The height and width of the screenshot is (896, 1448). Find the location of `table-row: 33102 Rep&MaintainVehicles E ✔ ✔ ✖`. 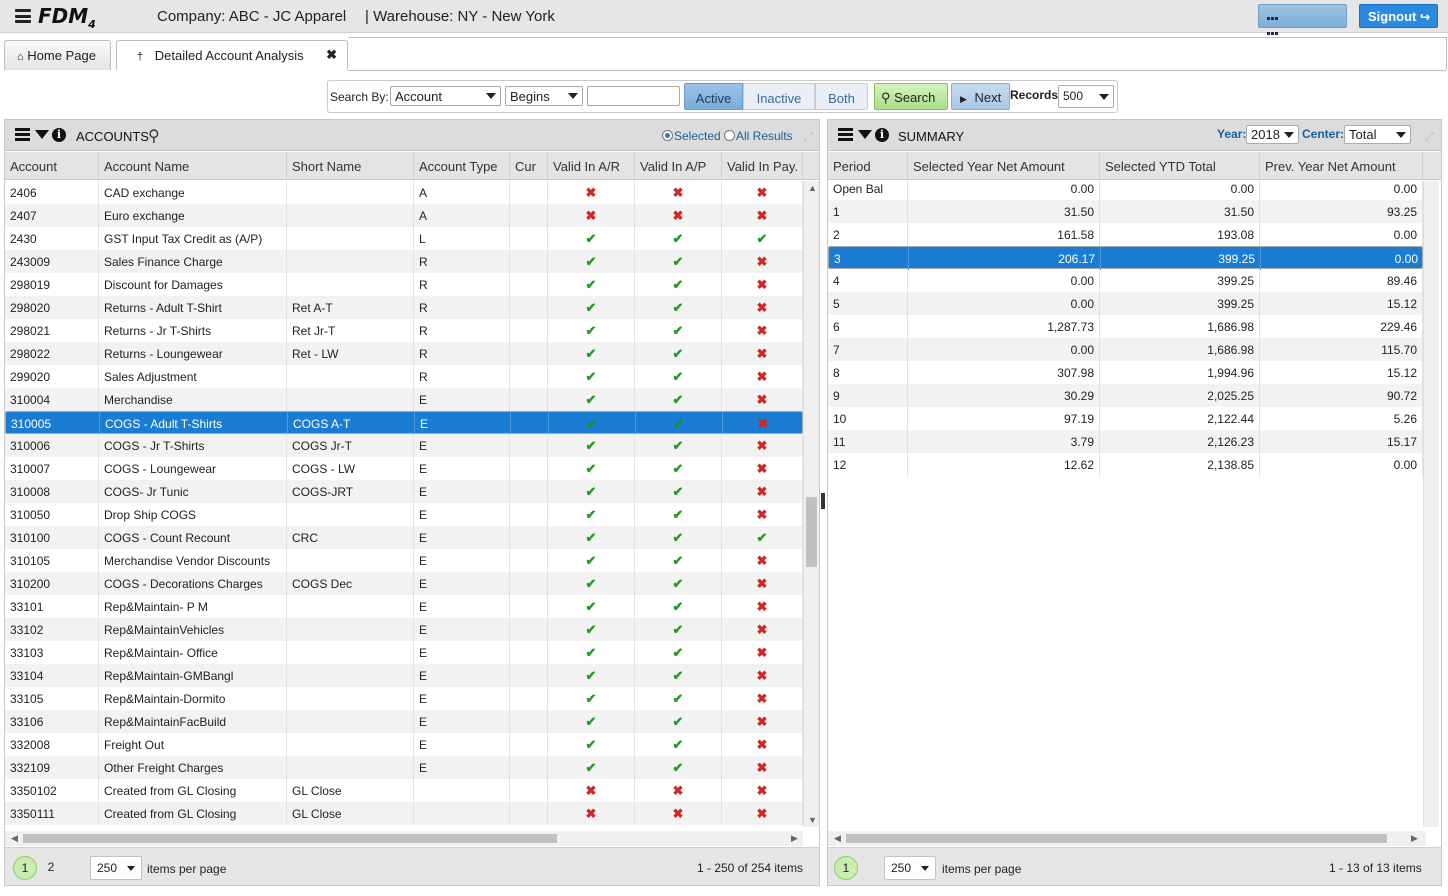

table-row: 33102 Rep&MaintainVehicles E ✔ ✔ ✖ is located at coordinates (404, 629).